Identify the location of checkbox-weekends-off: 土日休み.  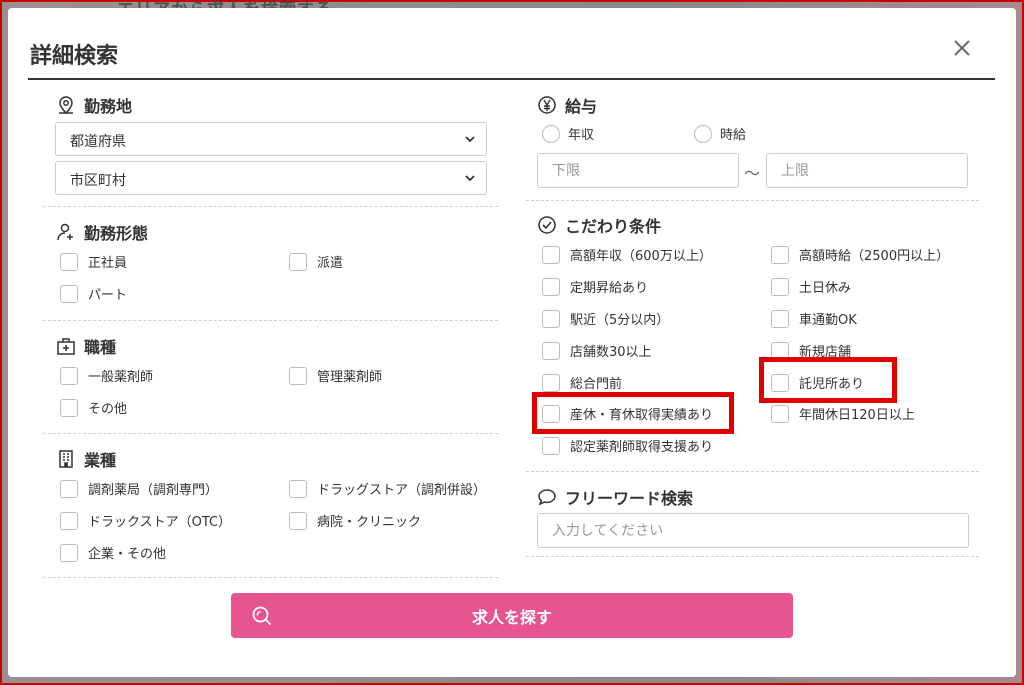
(811, 286).